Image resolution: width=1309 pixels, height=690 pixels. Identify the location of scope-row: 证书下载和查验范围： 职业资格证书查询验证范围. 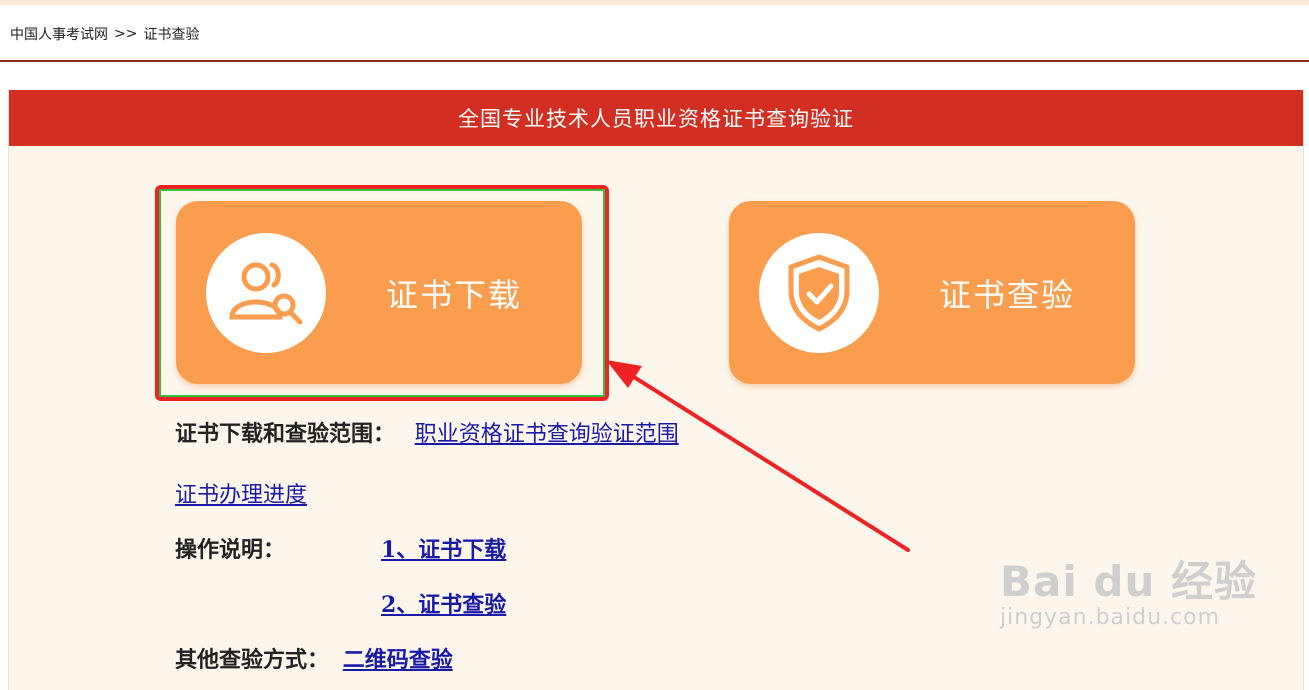
(427, 432).